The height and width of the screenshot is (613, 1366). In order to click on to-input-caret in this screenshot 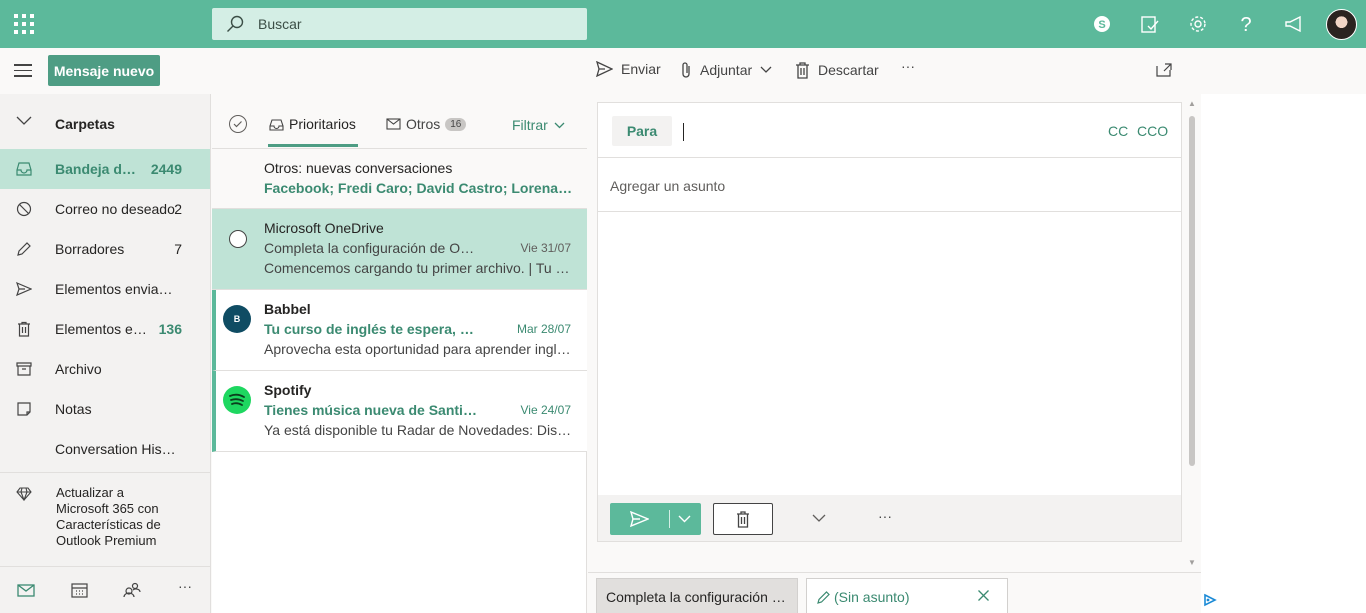, I will do `click(683, 132)`.